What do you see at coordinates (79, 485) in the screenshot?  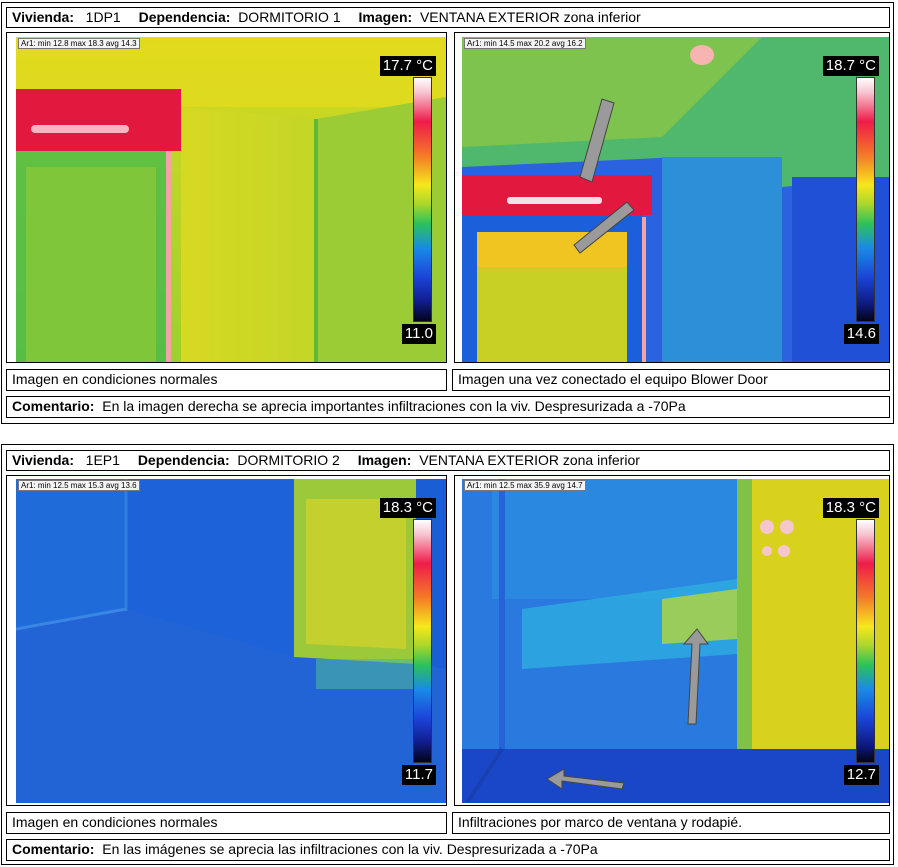 I see `area-stats: Ar1: min 12.5 max 15.3 avg 13.6` at bounding box center [79, 485].